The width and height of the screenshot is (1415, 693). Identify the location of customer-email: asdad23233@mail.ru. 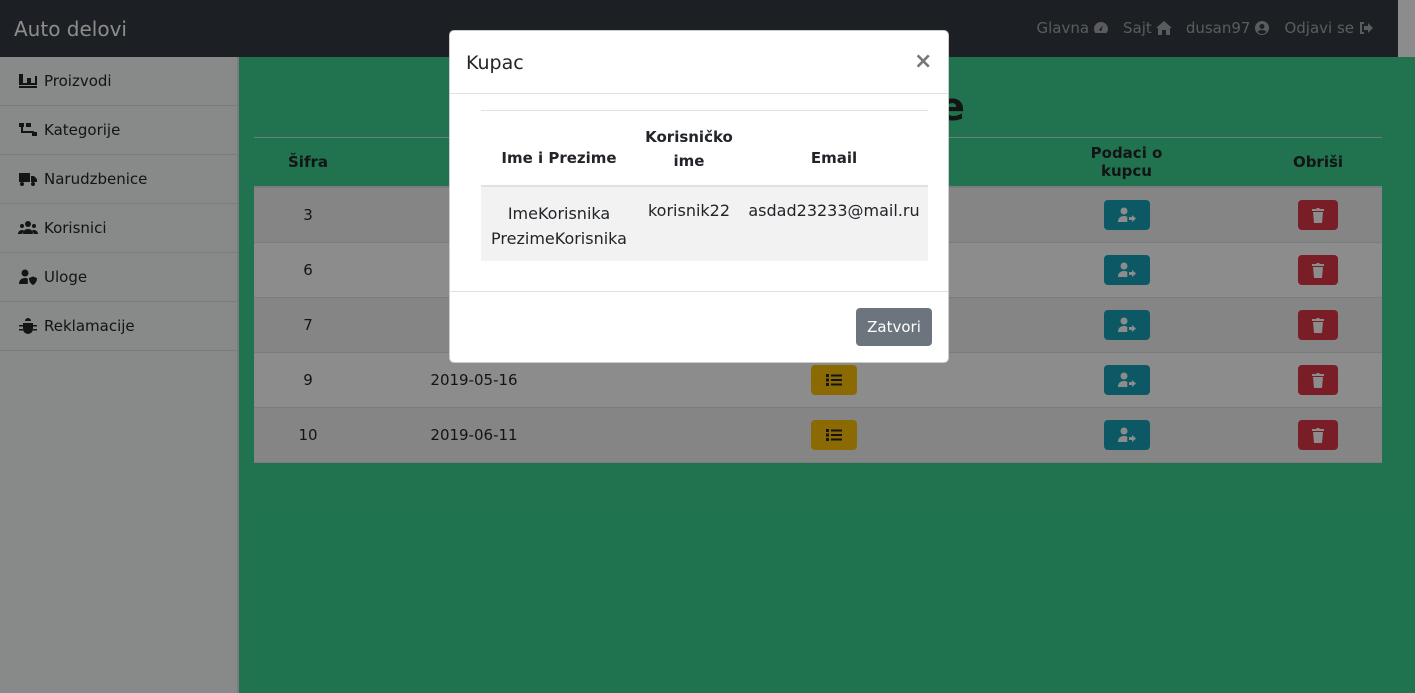
(834, 210).